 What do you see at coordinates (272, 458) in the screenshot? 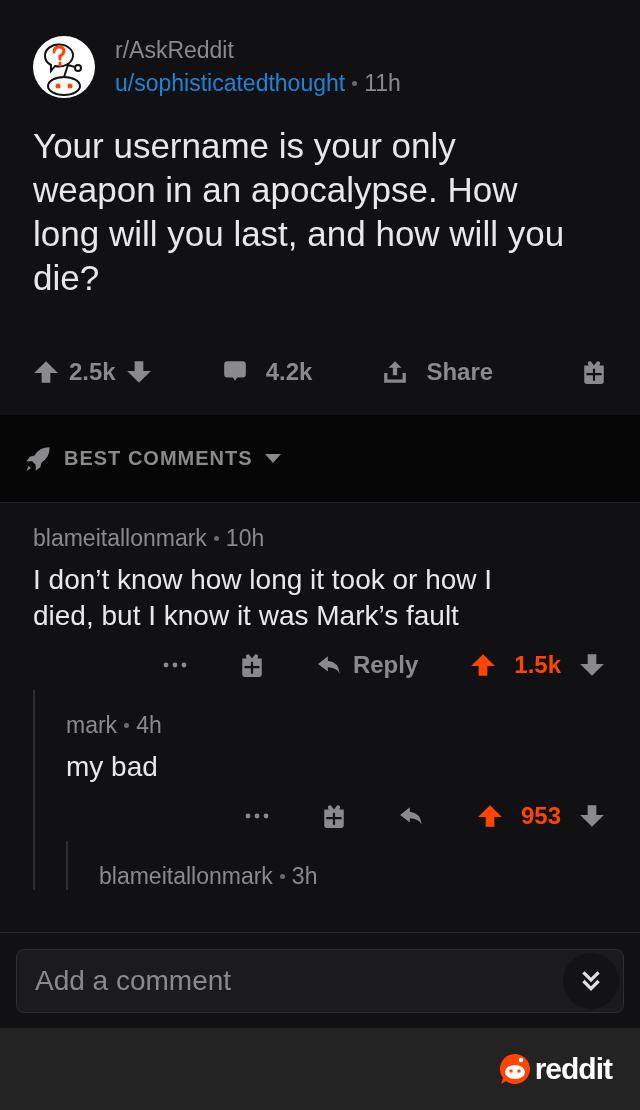
I see `dropdown-caret-icon` at bounding box center [272, 458].